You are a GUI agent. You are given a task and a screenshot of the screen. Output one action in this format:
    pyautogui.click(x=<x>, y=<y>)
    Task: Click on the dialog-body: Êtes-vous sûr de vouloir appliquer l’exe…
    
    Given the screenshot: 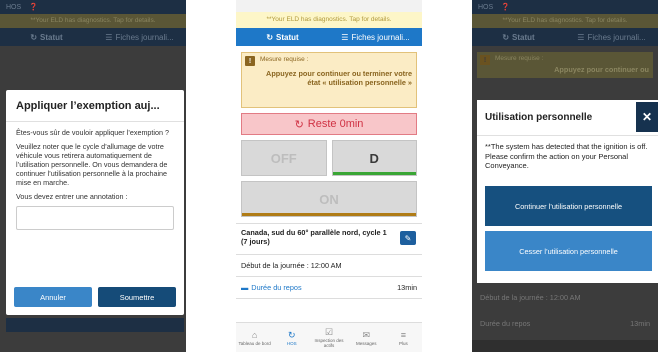 What is the action you would take?
    pyautogui.click(x=95, y=161)
    